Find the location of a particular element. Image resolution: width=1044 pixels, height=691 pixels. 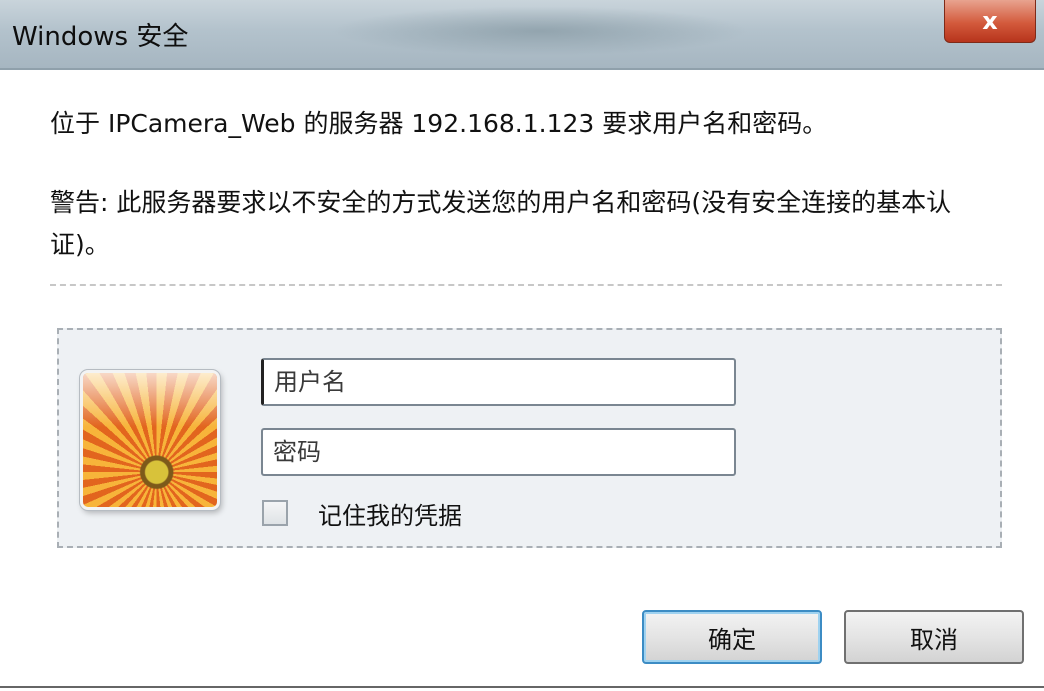

remember-label: 记住我的凭据 is located at coordinates (390, 515).